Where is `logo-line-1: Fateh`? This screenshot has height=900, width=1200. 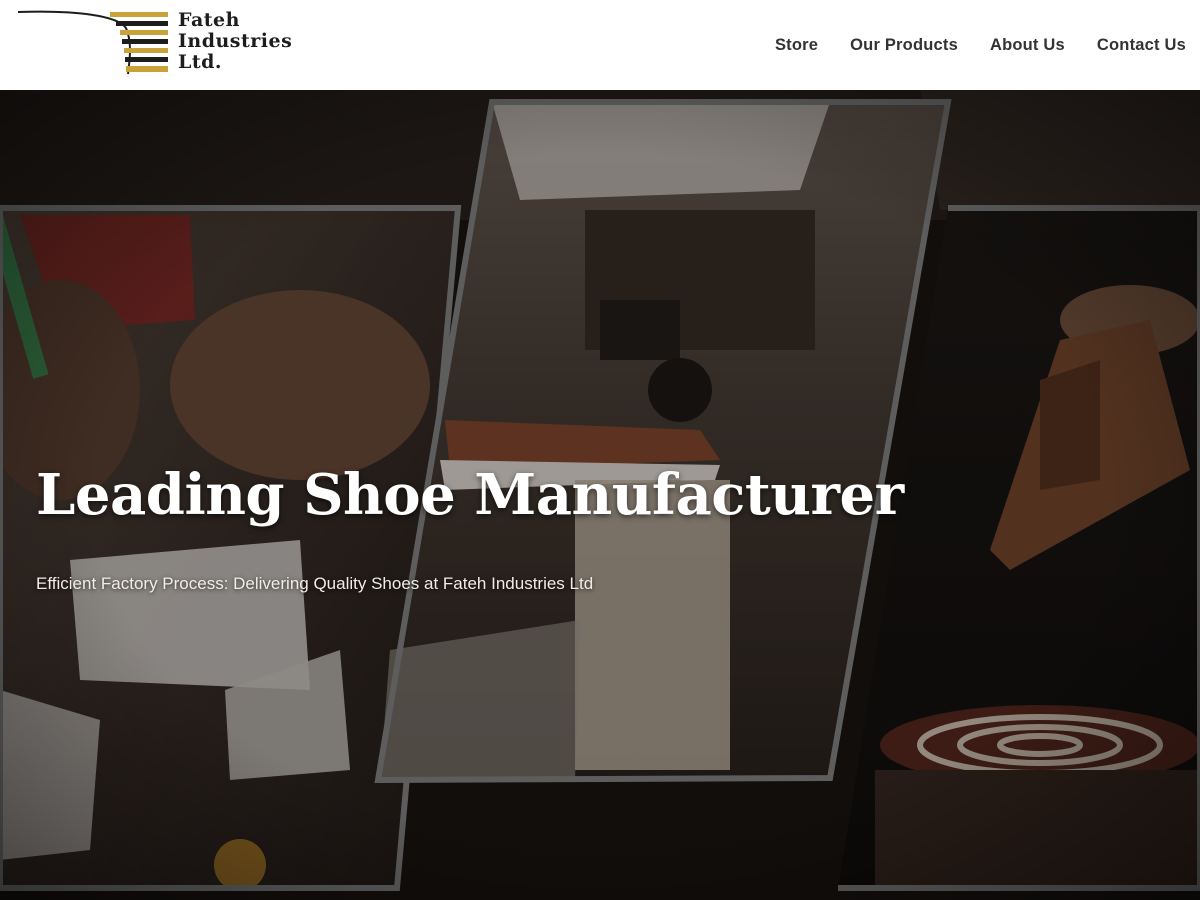
logo-line-1: Fateh is located at coordinates (209, 20).